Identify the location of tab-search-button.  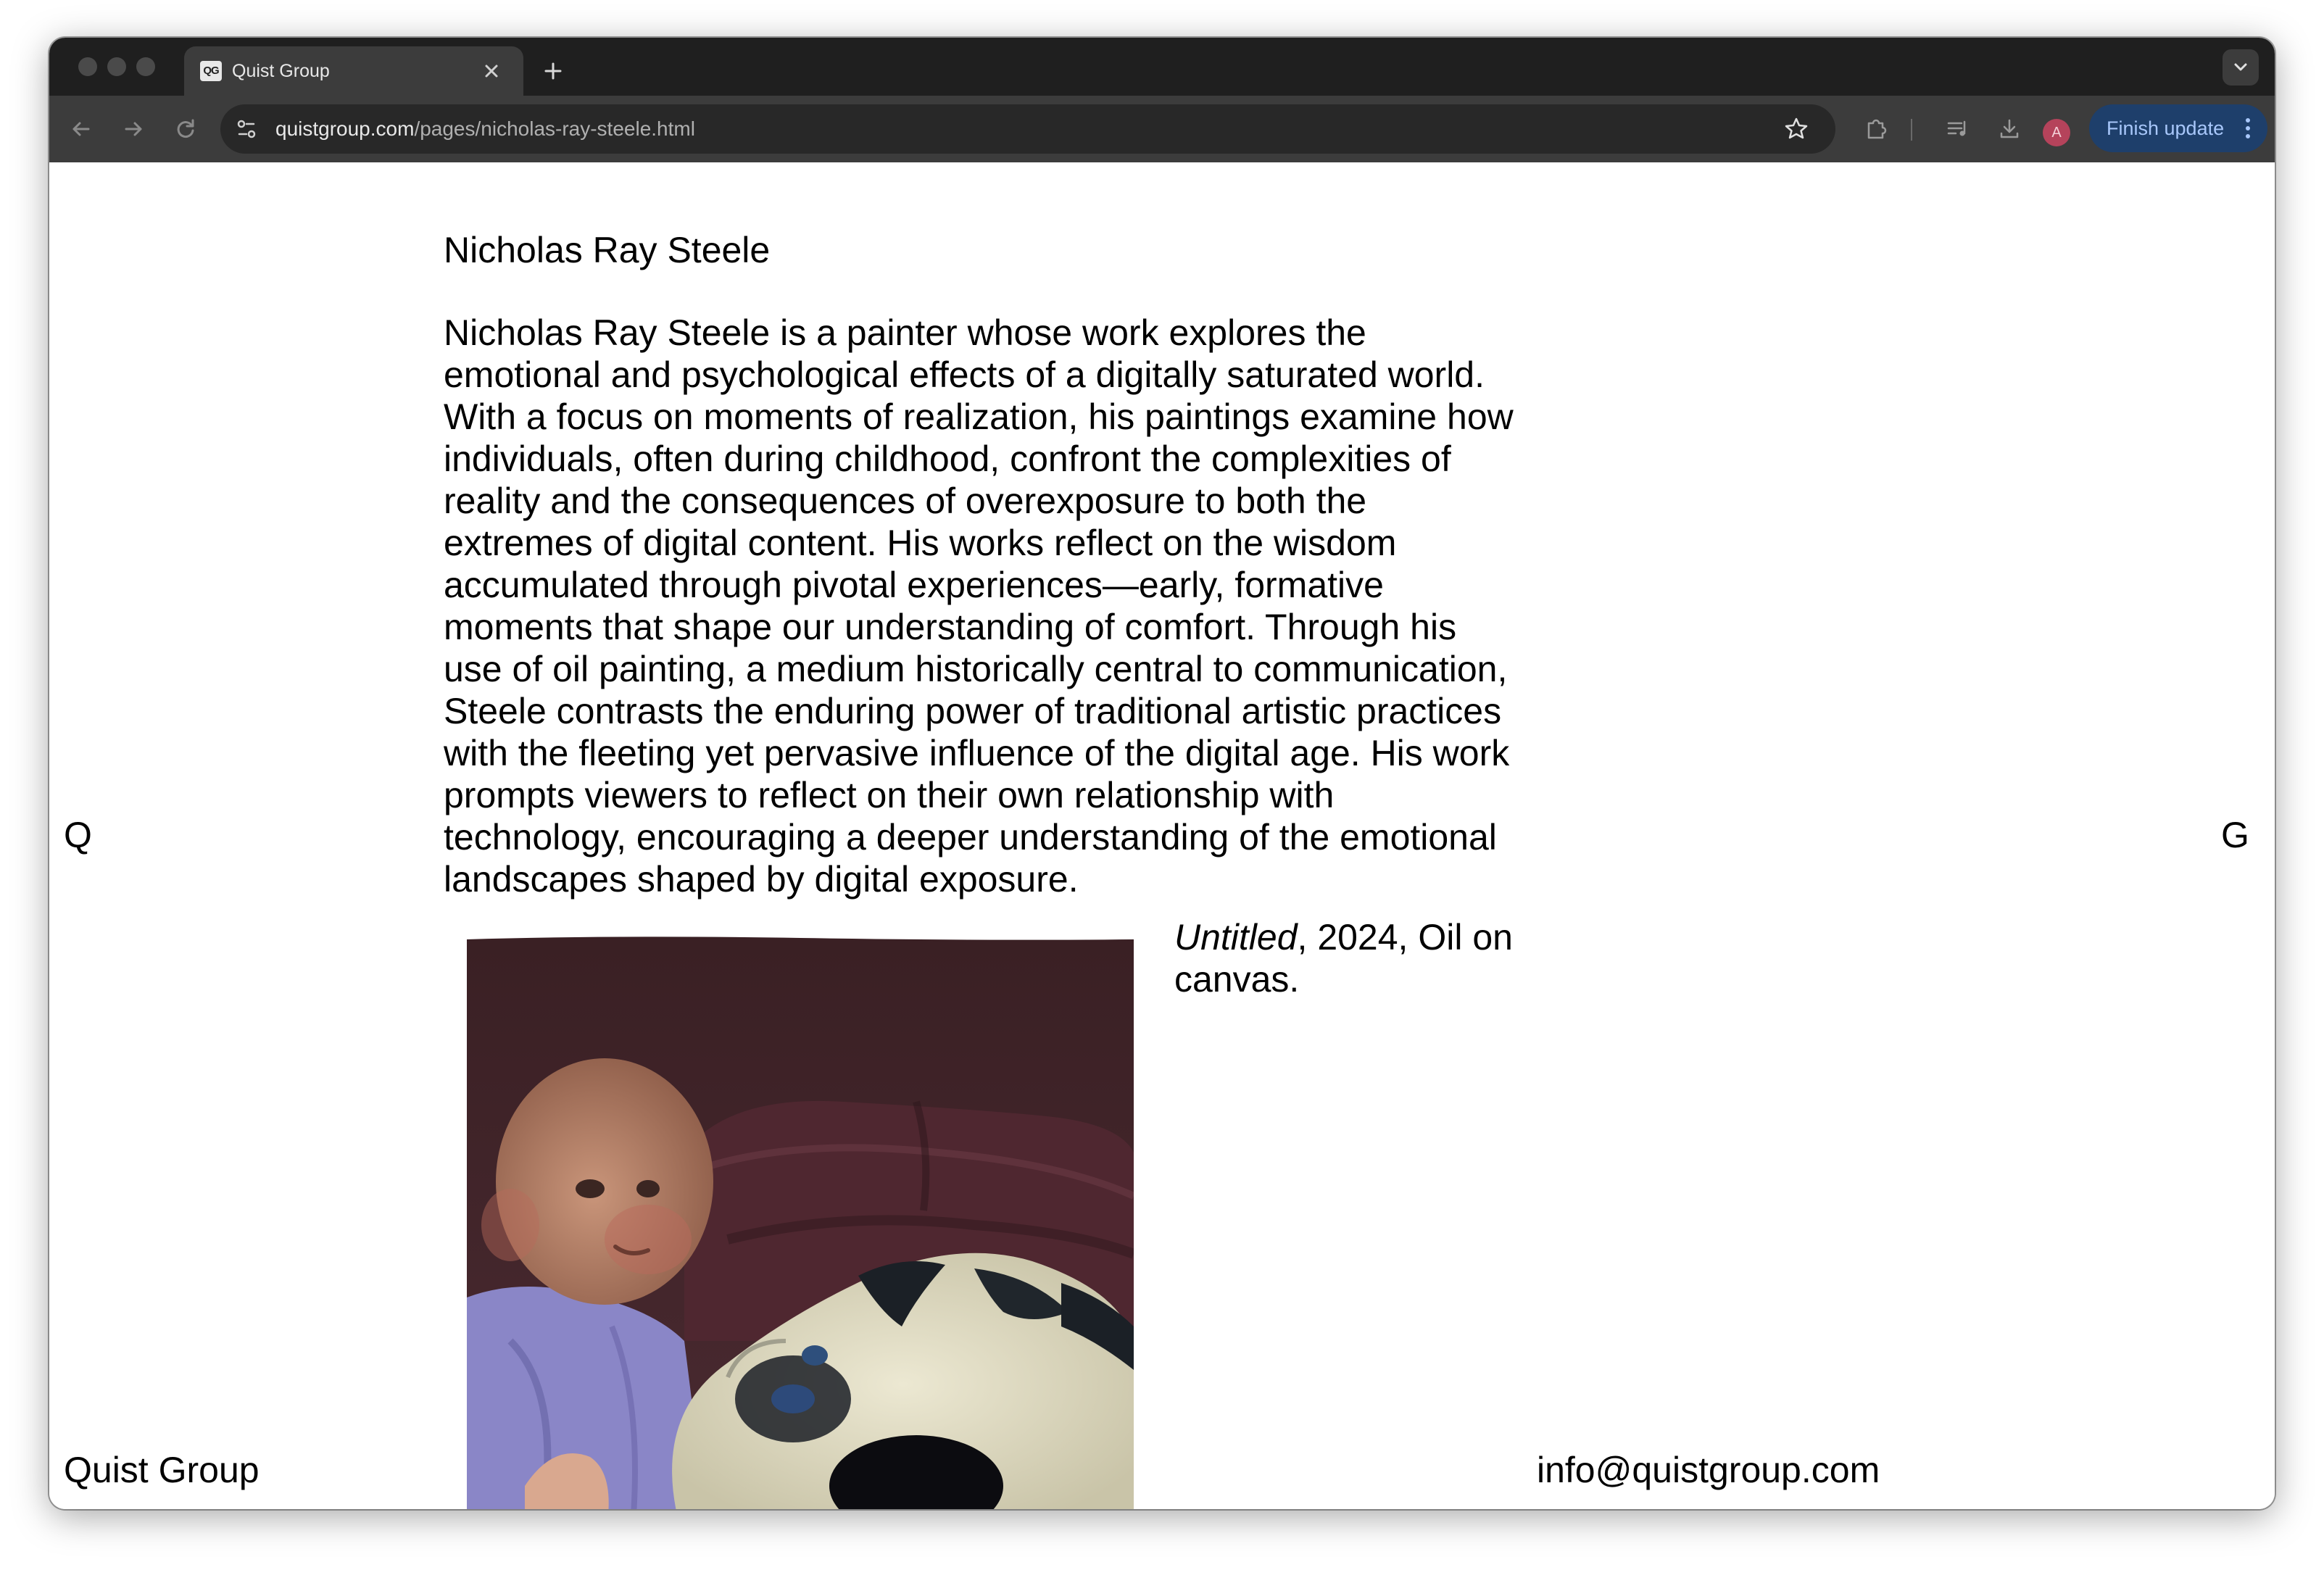
(2241, 67).